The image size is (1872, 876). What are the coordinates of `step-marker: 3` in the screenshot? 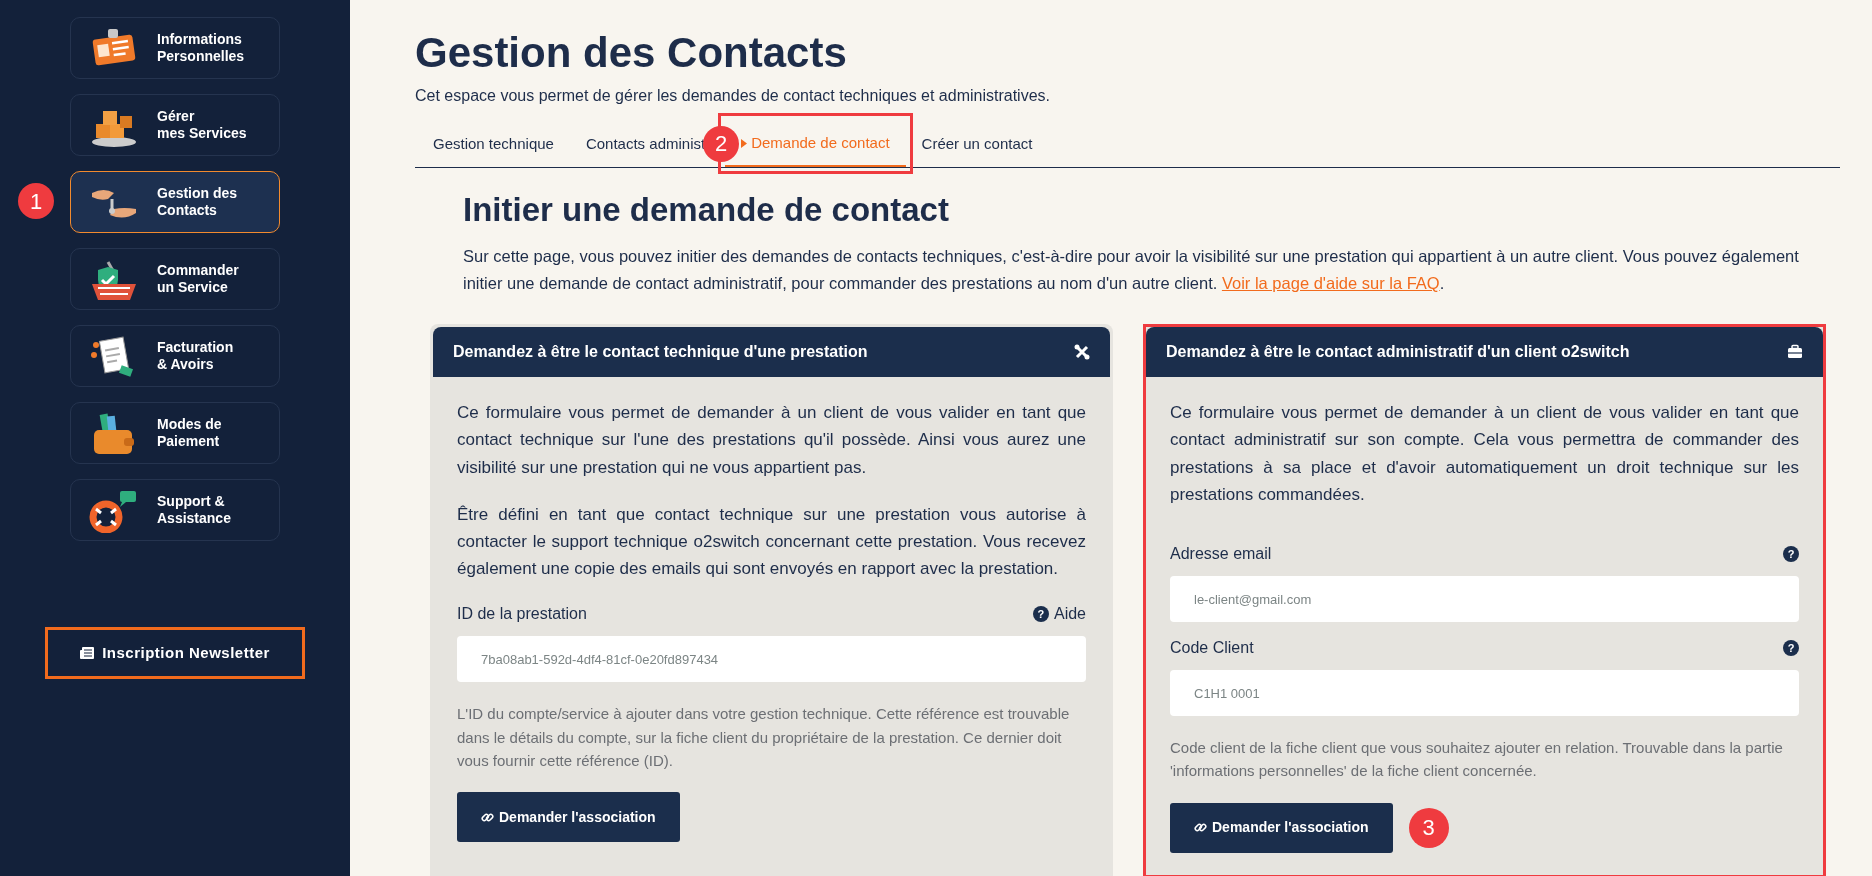 It's located at (1428, 827).